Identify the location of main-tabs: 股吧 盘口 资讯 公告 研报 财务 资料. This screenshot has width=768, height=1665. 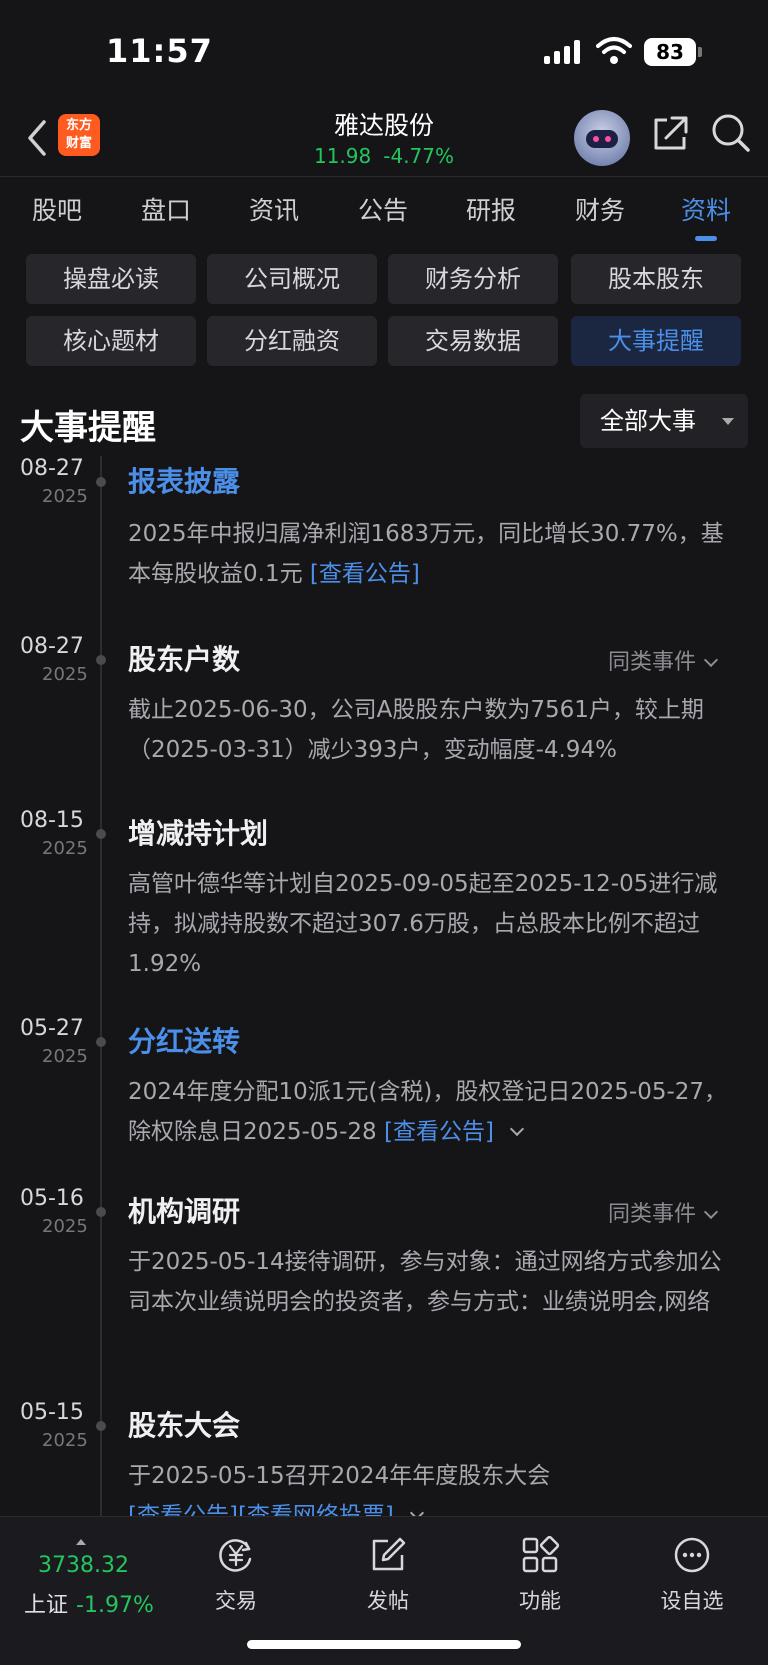
(384, 208).